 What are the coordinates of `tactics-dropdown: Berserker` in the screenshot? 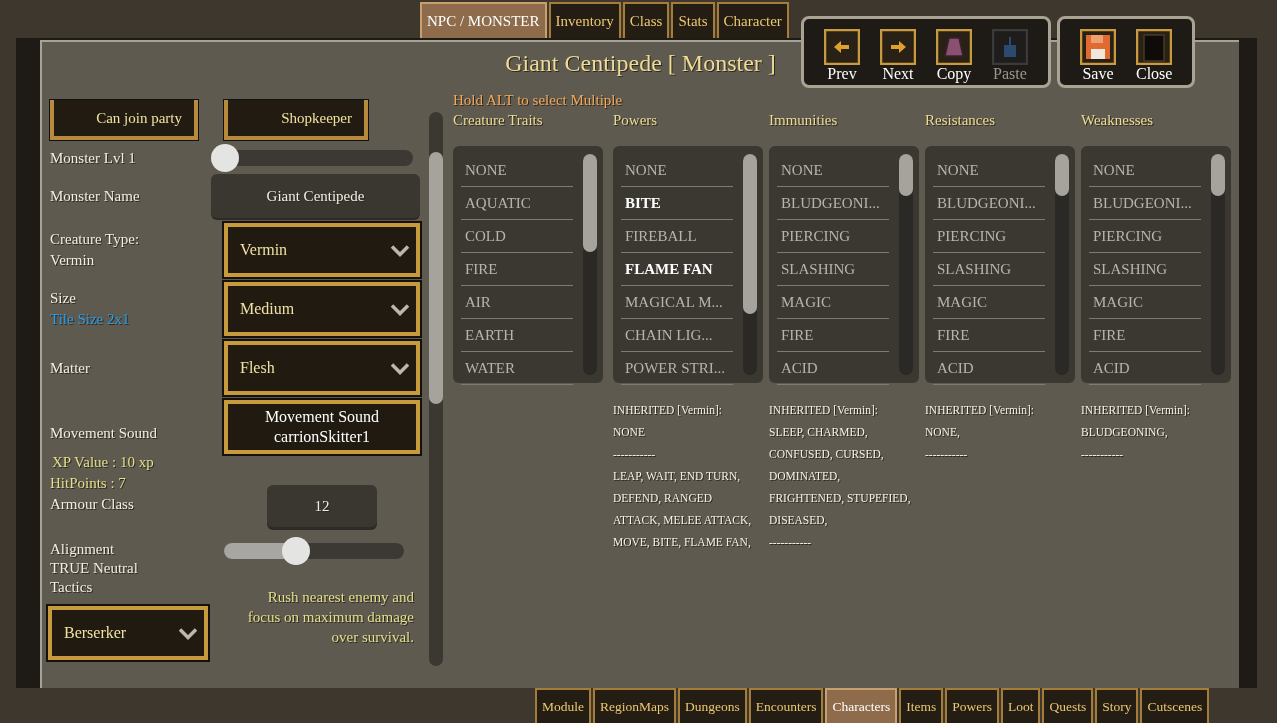 It's located at (128, 633).